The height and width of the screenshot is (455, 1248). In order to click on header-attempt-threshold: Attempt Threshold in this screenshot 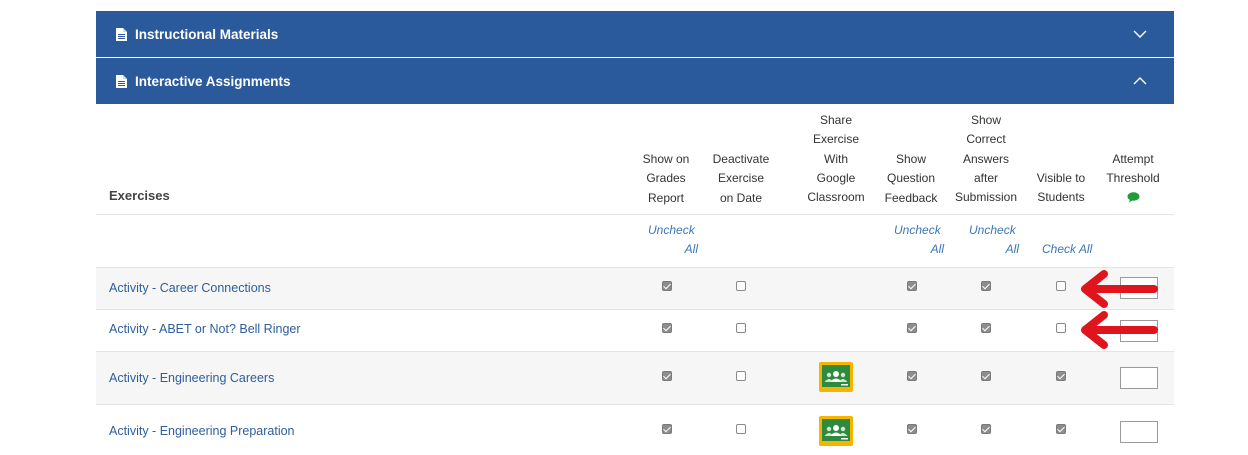, I will do `click(1133, 179)`.